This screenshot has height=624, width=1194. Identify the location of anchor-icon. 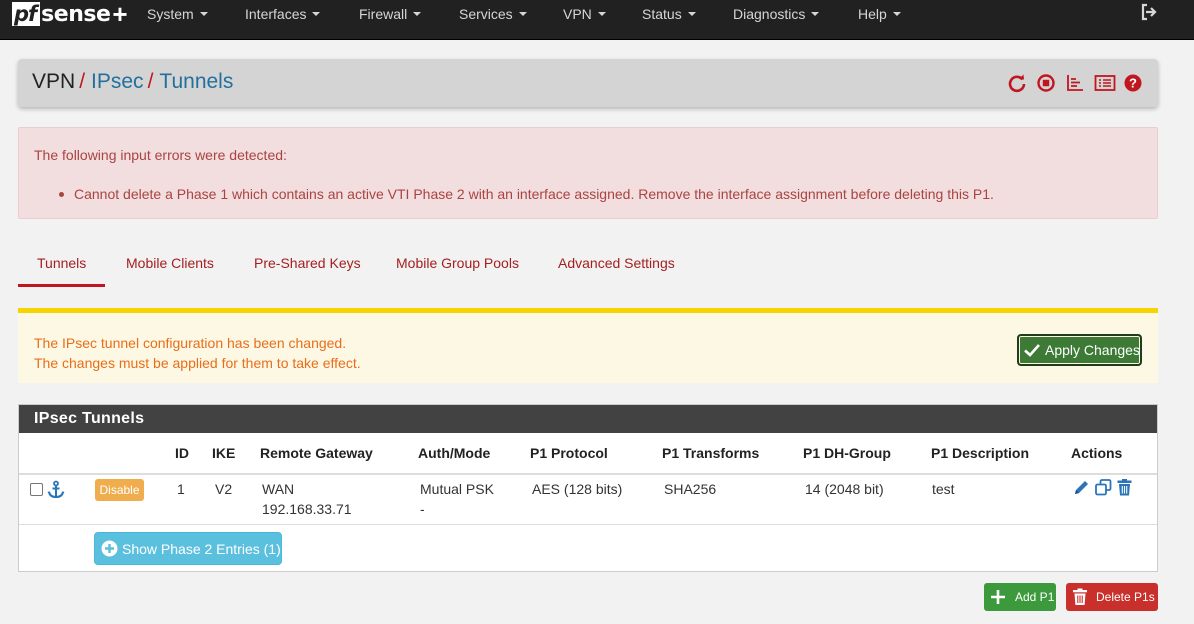
(56, 490).